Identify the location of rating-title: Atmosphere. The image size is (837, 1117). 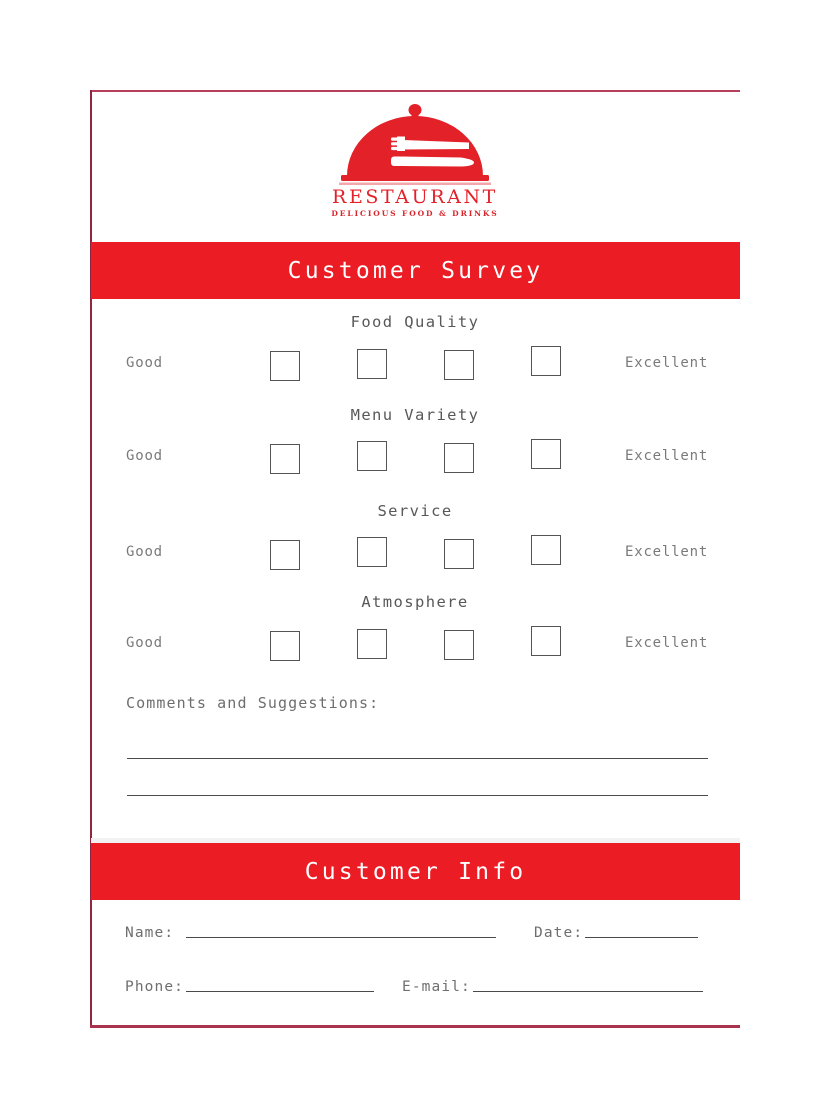
(415, 602).